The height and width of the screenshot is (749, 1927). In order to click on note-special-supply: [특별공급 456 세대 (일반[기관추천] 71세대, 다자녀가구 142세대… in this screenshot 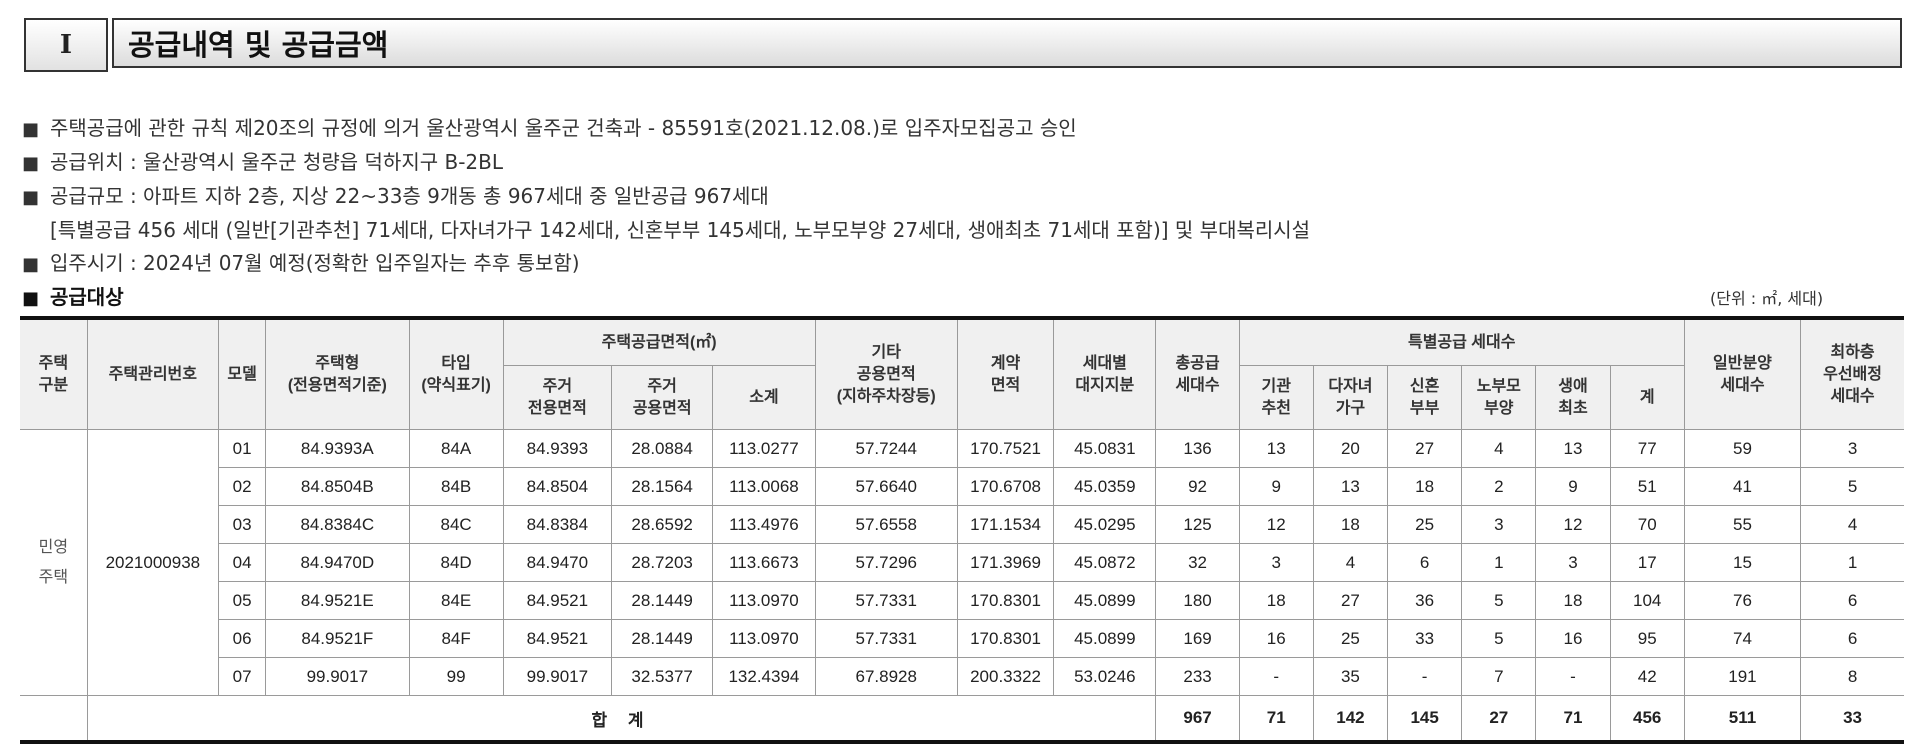, I will do `click(962, 230)`.